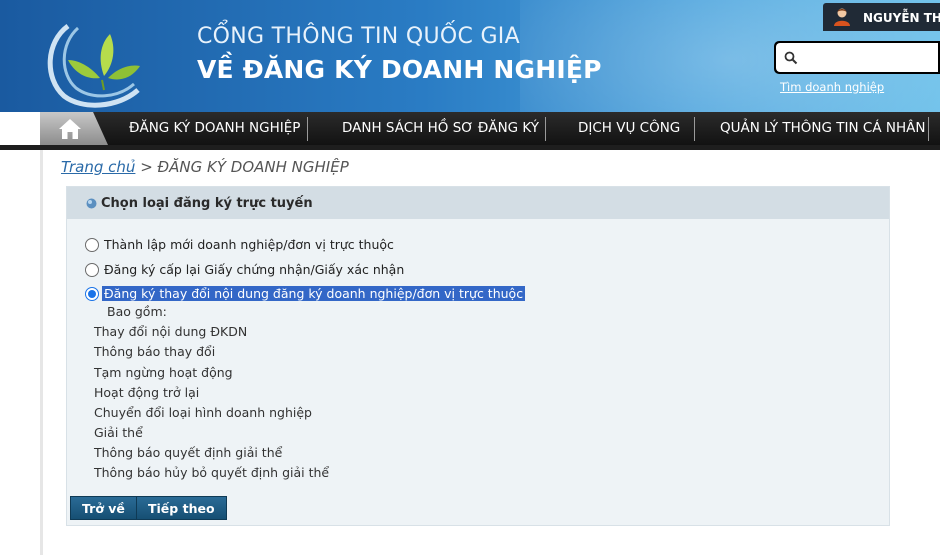  I want to click on radio-button-checked, so click(92, 294).